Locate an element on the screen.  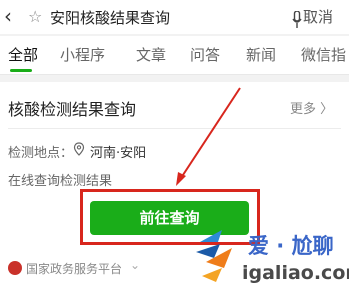
microphone-icon is located at coordinates (297, 20).